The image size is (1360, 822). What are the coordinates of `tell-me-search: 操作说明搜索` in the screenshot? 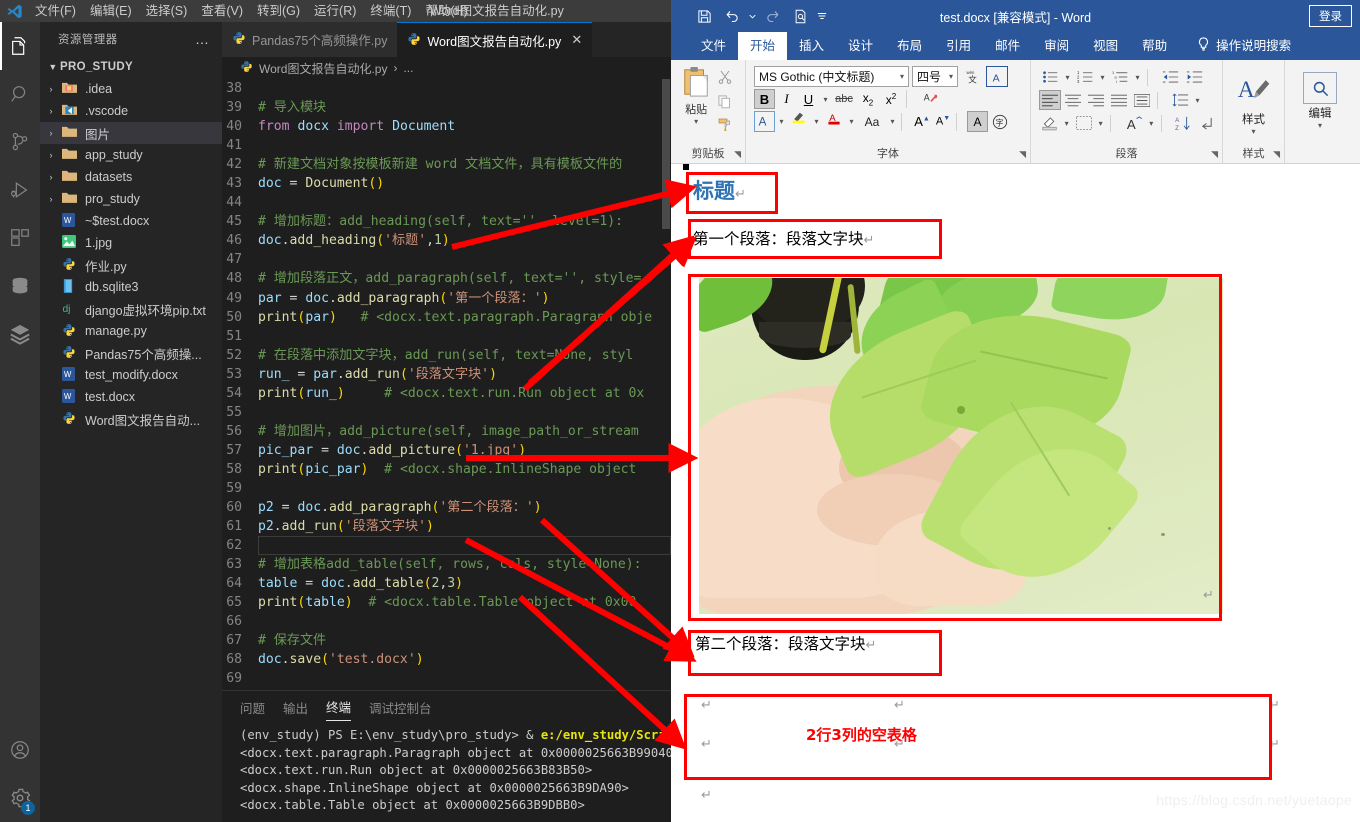 It's located at (1241, 46).